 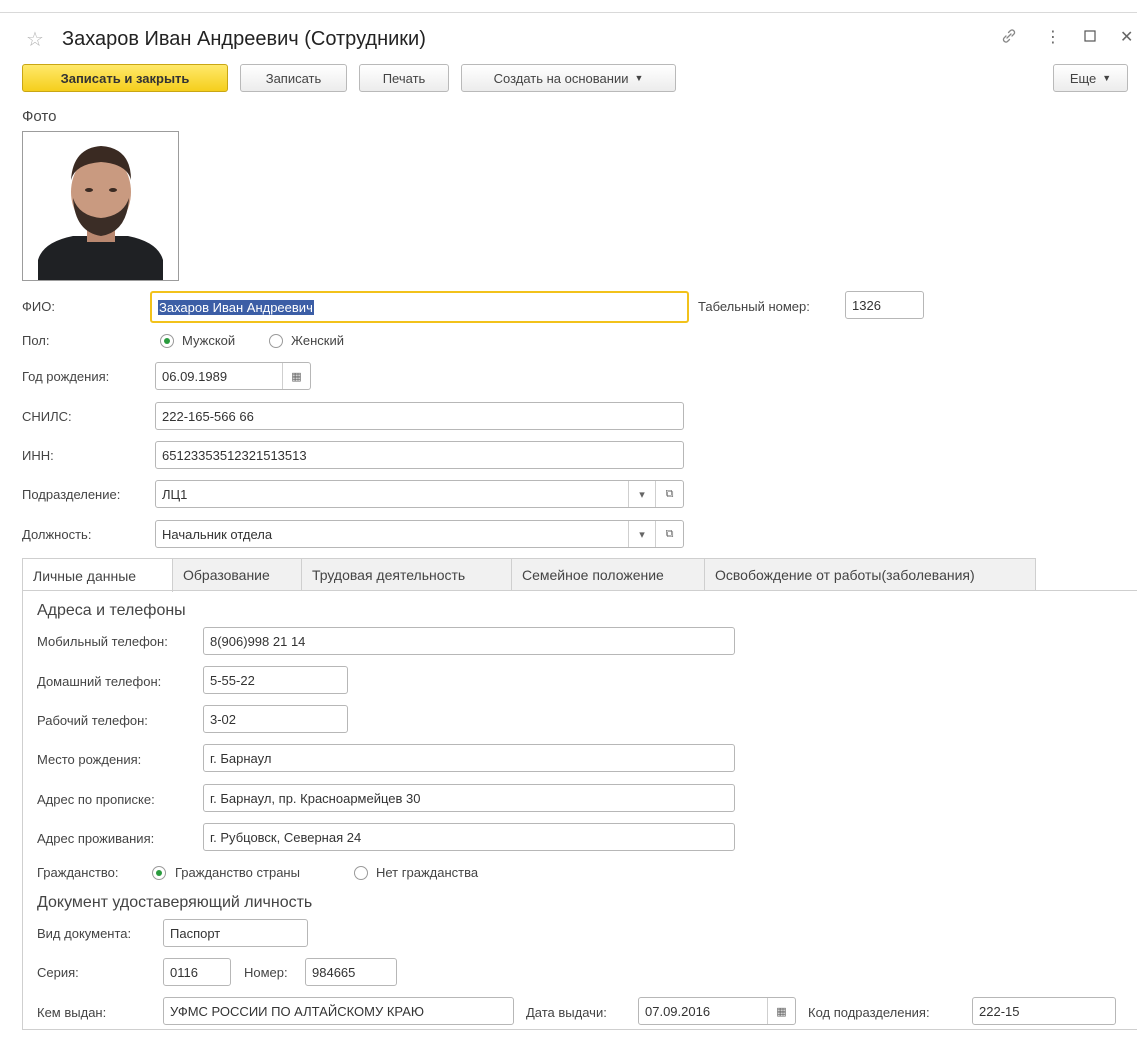 What do you see at coordinates (208, 340) in the screenshot?
I see `gender-male-label: Мужской` at bounding box center [208, 340].